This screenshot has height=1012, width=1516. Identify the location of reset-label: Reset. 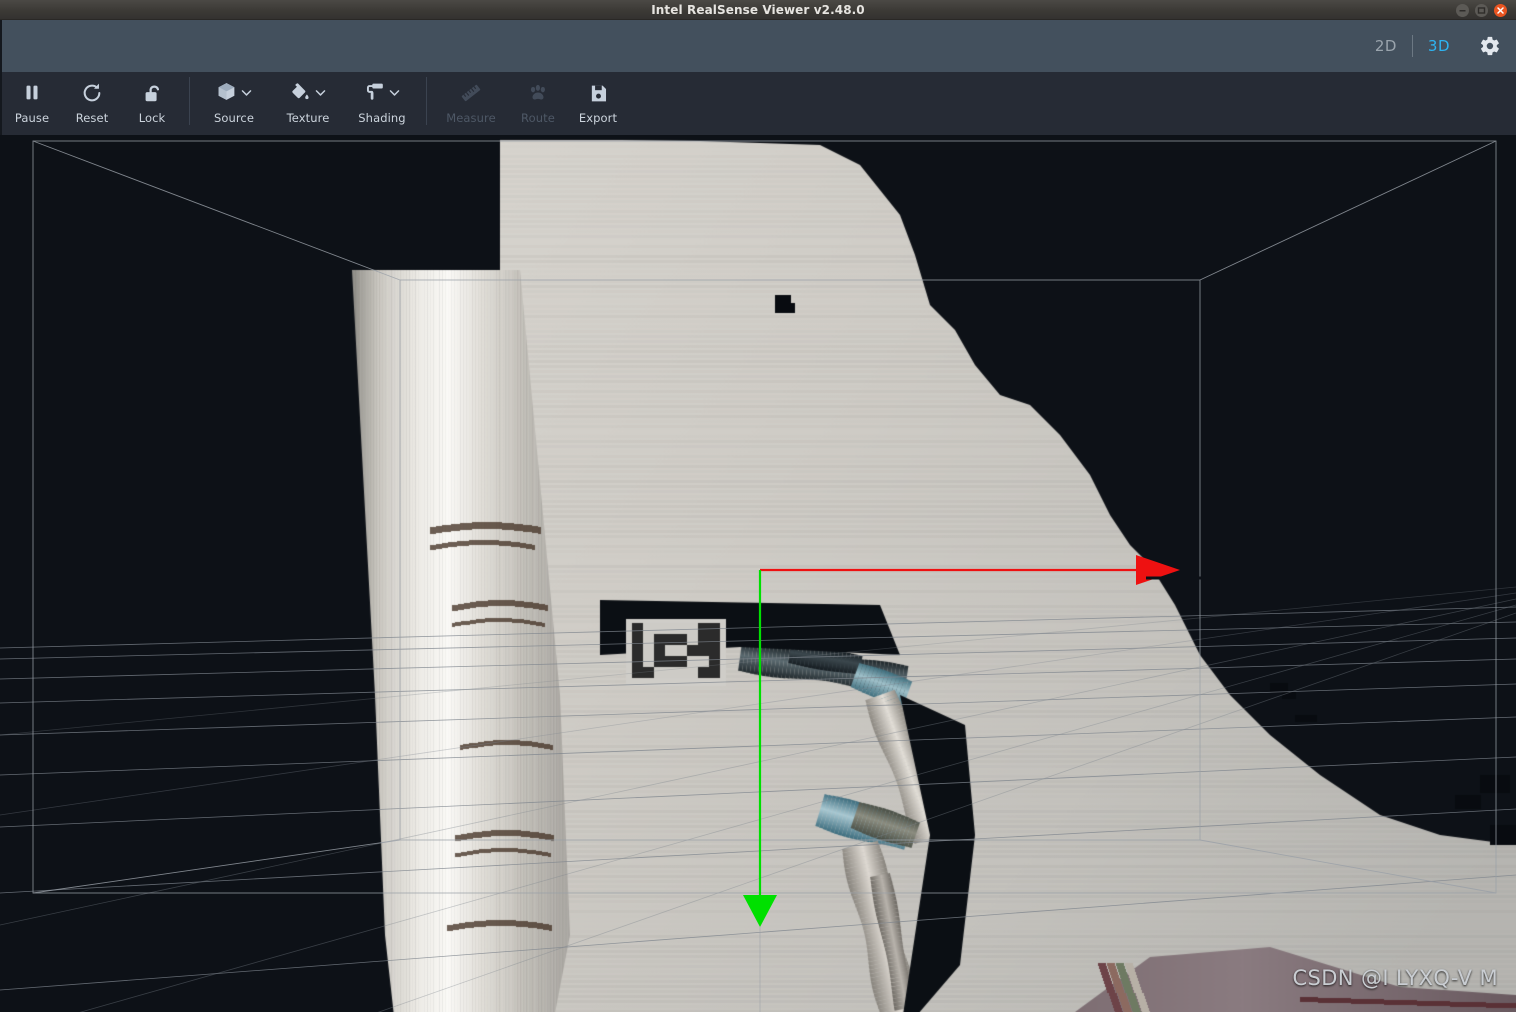
(92, 118).